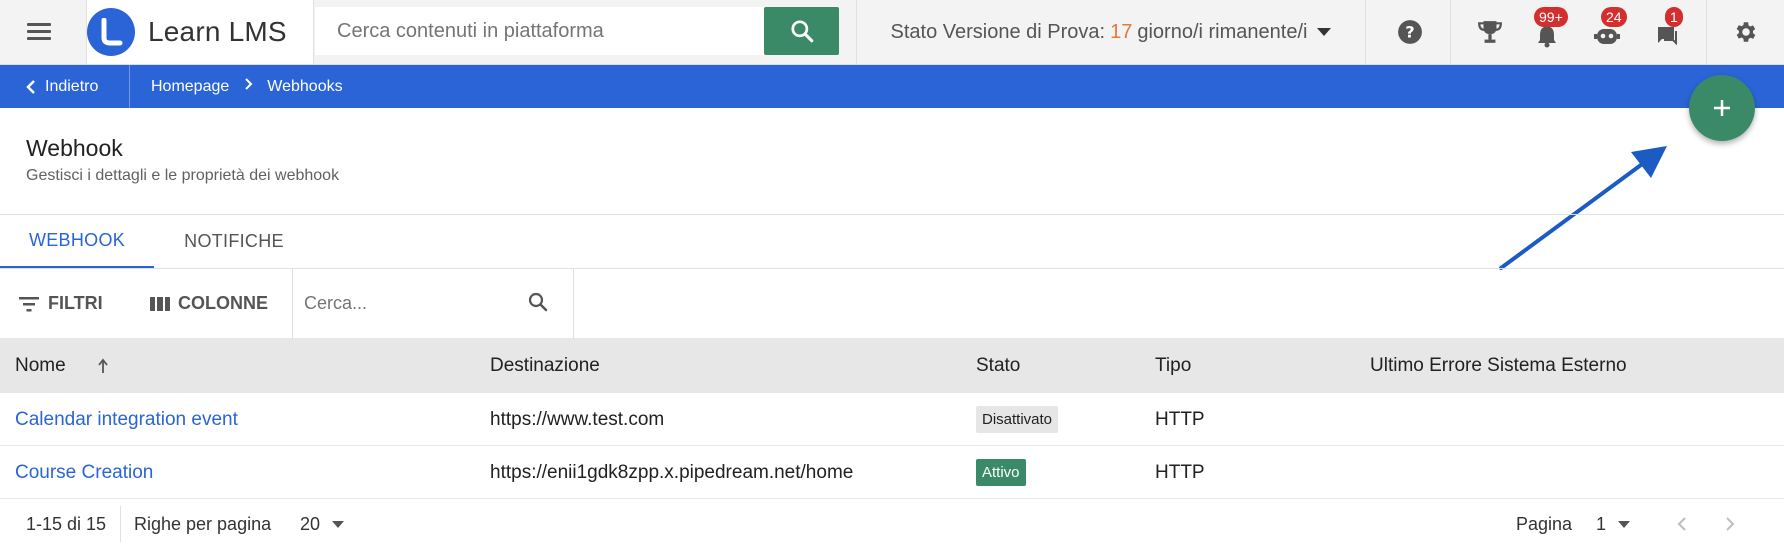  I want to click on column-nome-label: Nome, so click(40, 365).